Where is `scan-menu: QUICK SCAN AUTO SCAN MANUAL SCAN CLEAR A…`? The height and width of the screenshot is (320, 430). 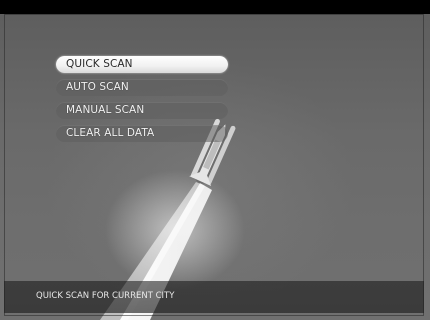 scan-menu: QUICK SCAN AUTO SCAN MANUAL SCAN CLEAR A… is located at coordinates (142, 102).